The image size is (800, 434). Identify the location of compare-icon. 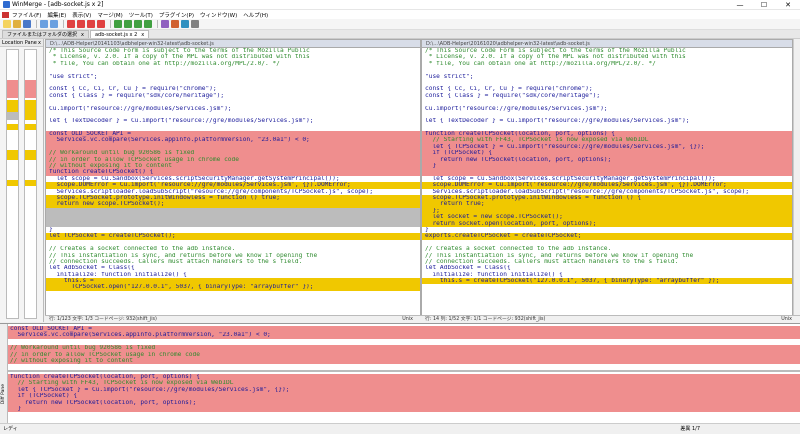
(165, 24).